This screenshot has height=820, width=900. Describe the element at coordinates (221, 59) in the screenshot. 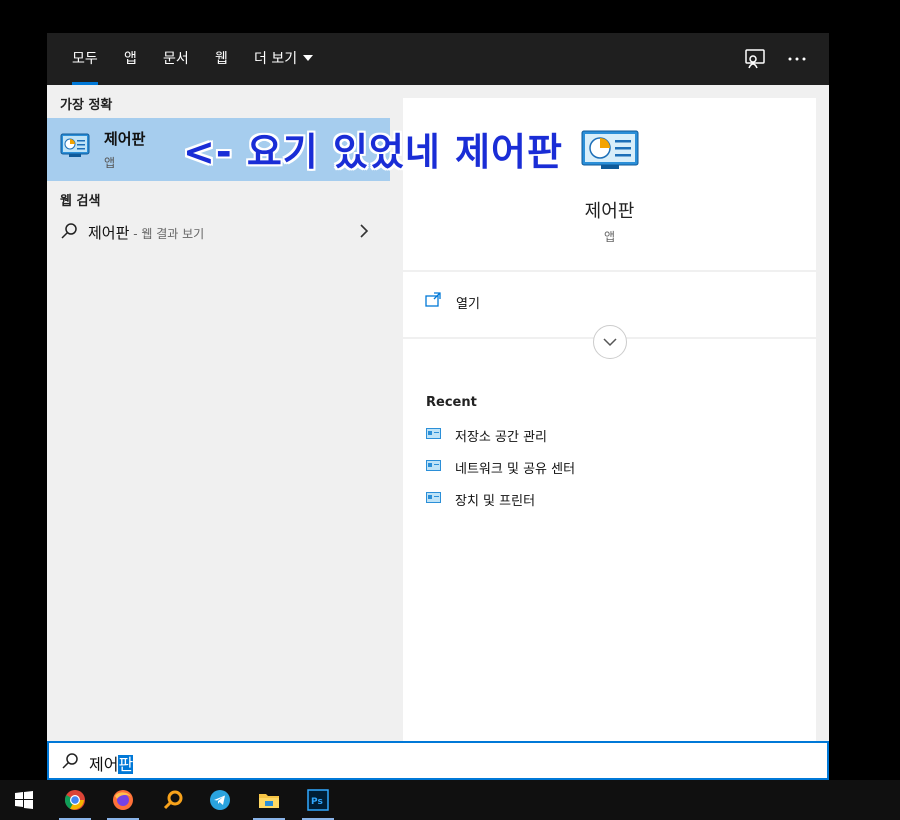

I see `tab-web: 웹` at that location.